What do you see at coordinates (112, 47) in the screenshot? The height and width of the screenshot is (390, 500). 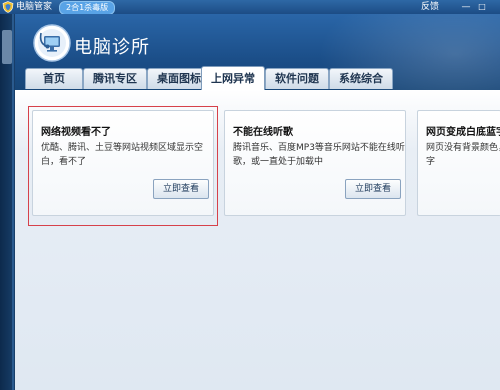 I see `app-title: 电脑诊所` at bounding box center [112, 47].